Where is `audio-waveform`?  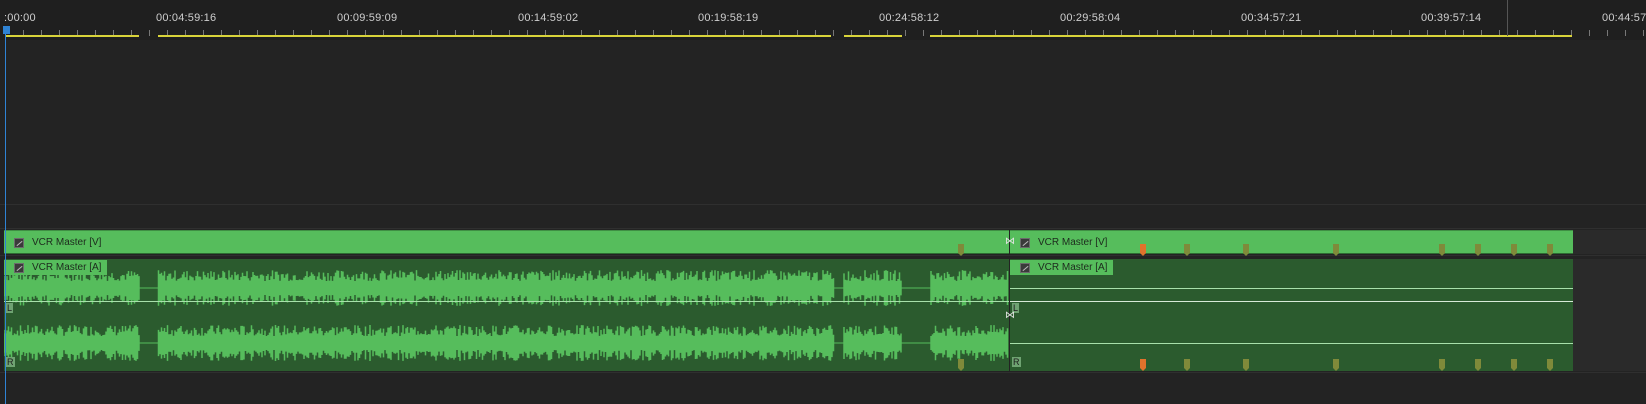
audio-waveform is located at coordinates (506, 315).